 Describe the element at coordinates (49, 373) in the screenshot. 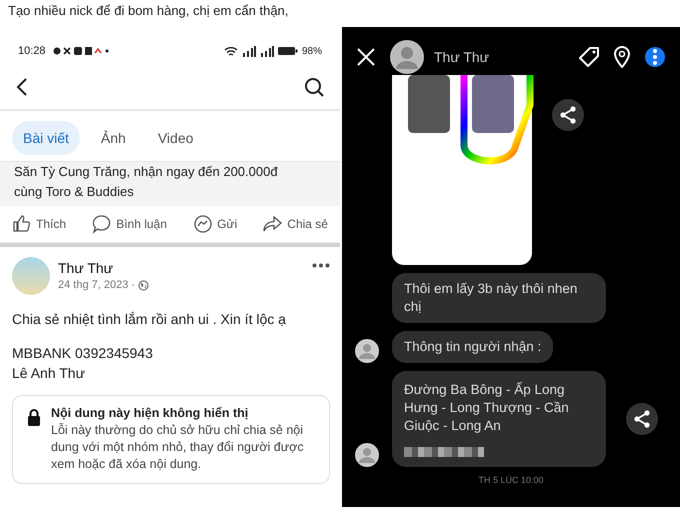

I see `post-text: Lê Anh Thư` at that location.